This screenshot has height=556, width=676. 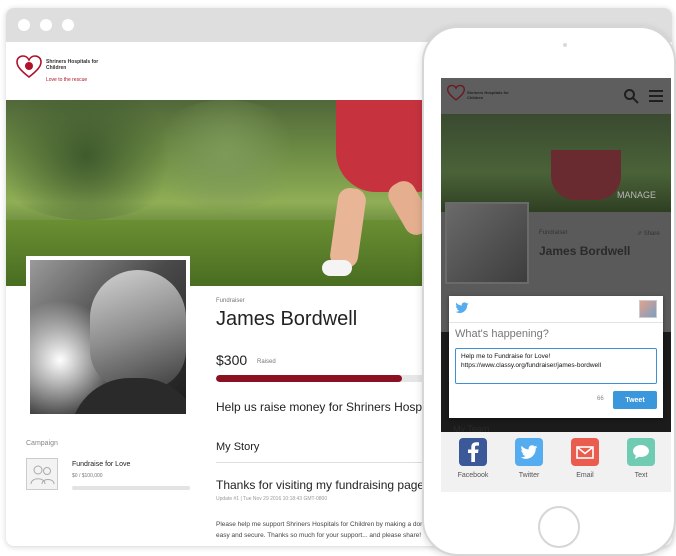 What do you see at coordinates (636, 195) in the screenshot?
I see `manage-button: MANAGE` at bounding box center [636, 195].